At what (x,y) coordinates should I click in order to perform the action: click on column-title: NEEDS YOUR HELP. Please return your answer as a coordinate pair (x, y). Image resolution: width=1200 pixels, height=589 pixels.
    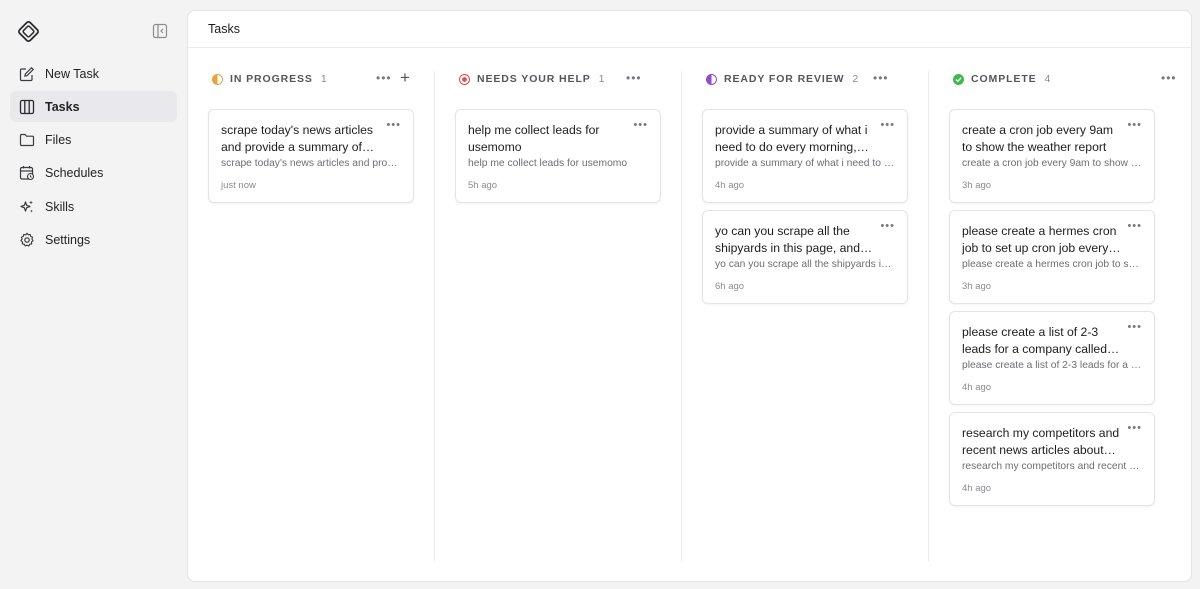
    Looking at the image, I should click on (534, 79).